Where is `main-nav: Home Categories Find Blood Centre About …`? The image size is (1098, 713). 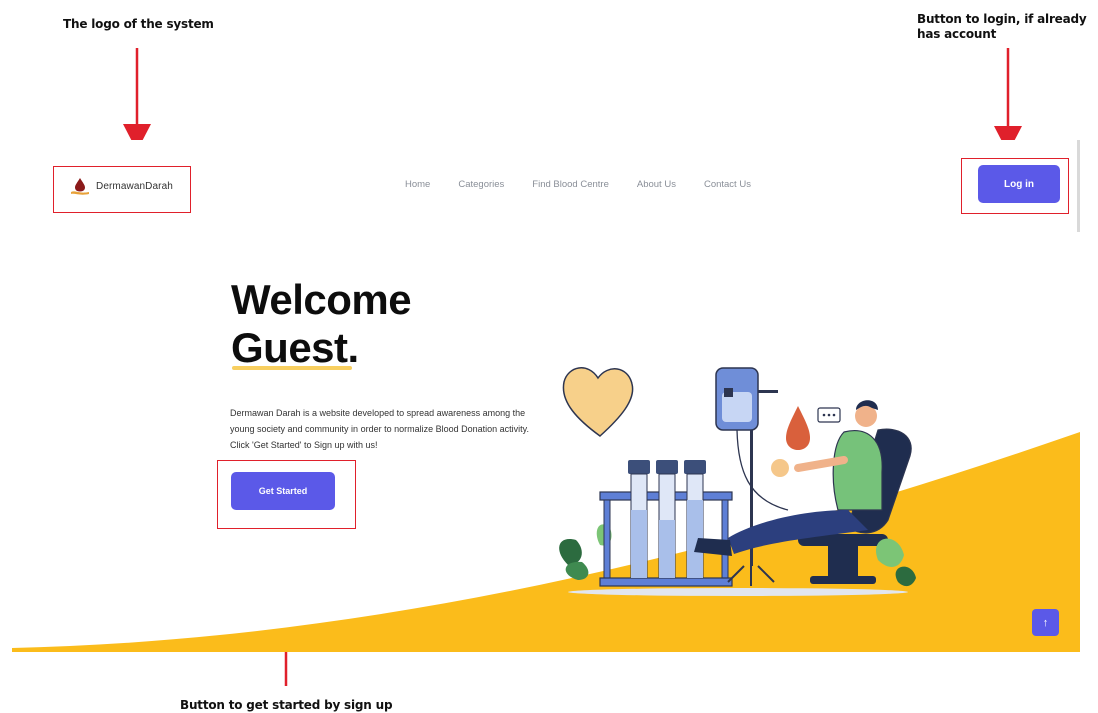 main-nav: Home Categories Find Blood Centre About … is located at coordinates (592, 184).